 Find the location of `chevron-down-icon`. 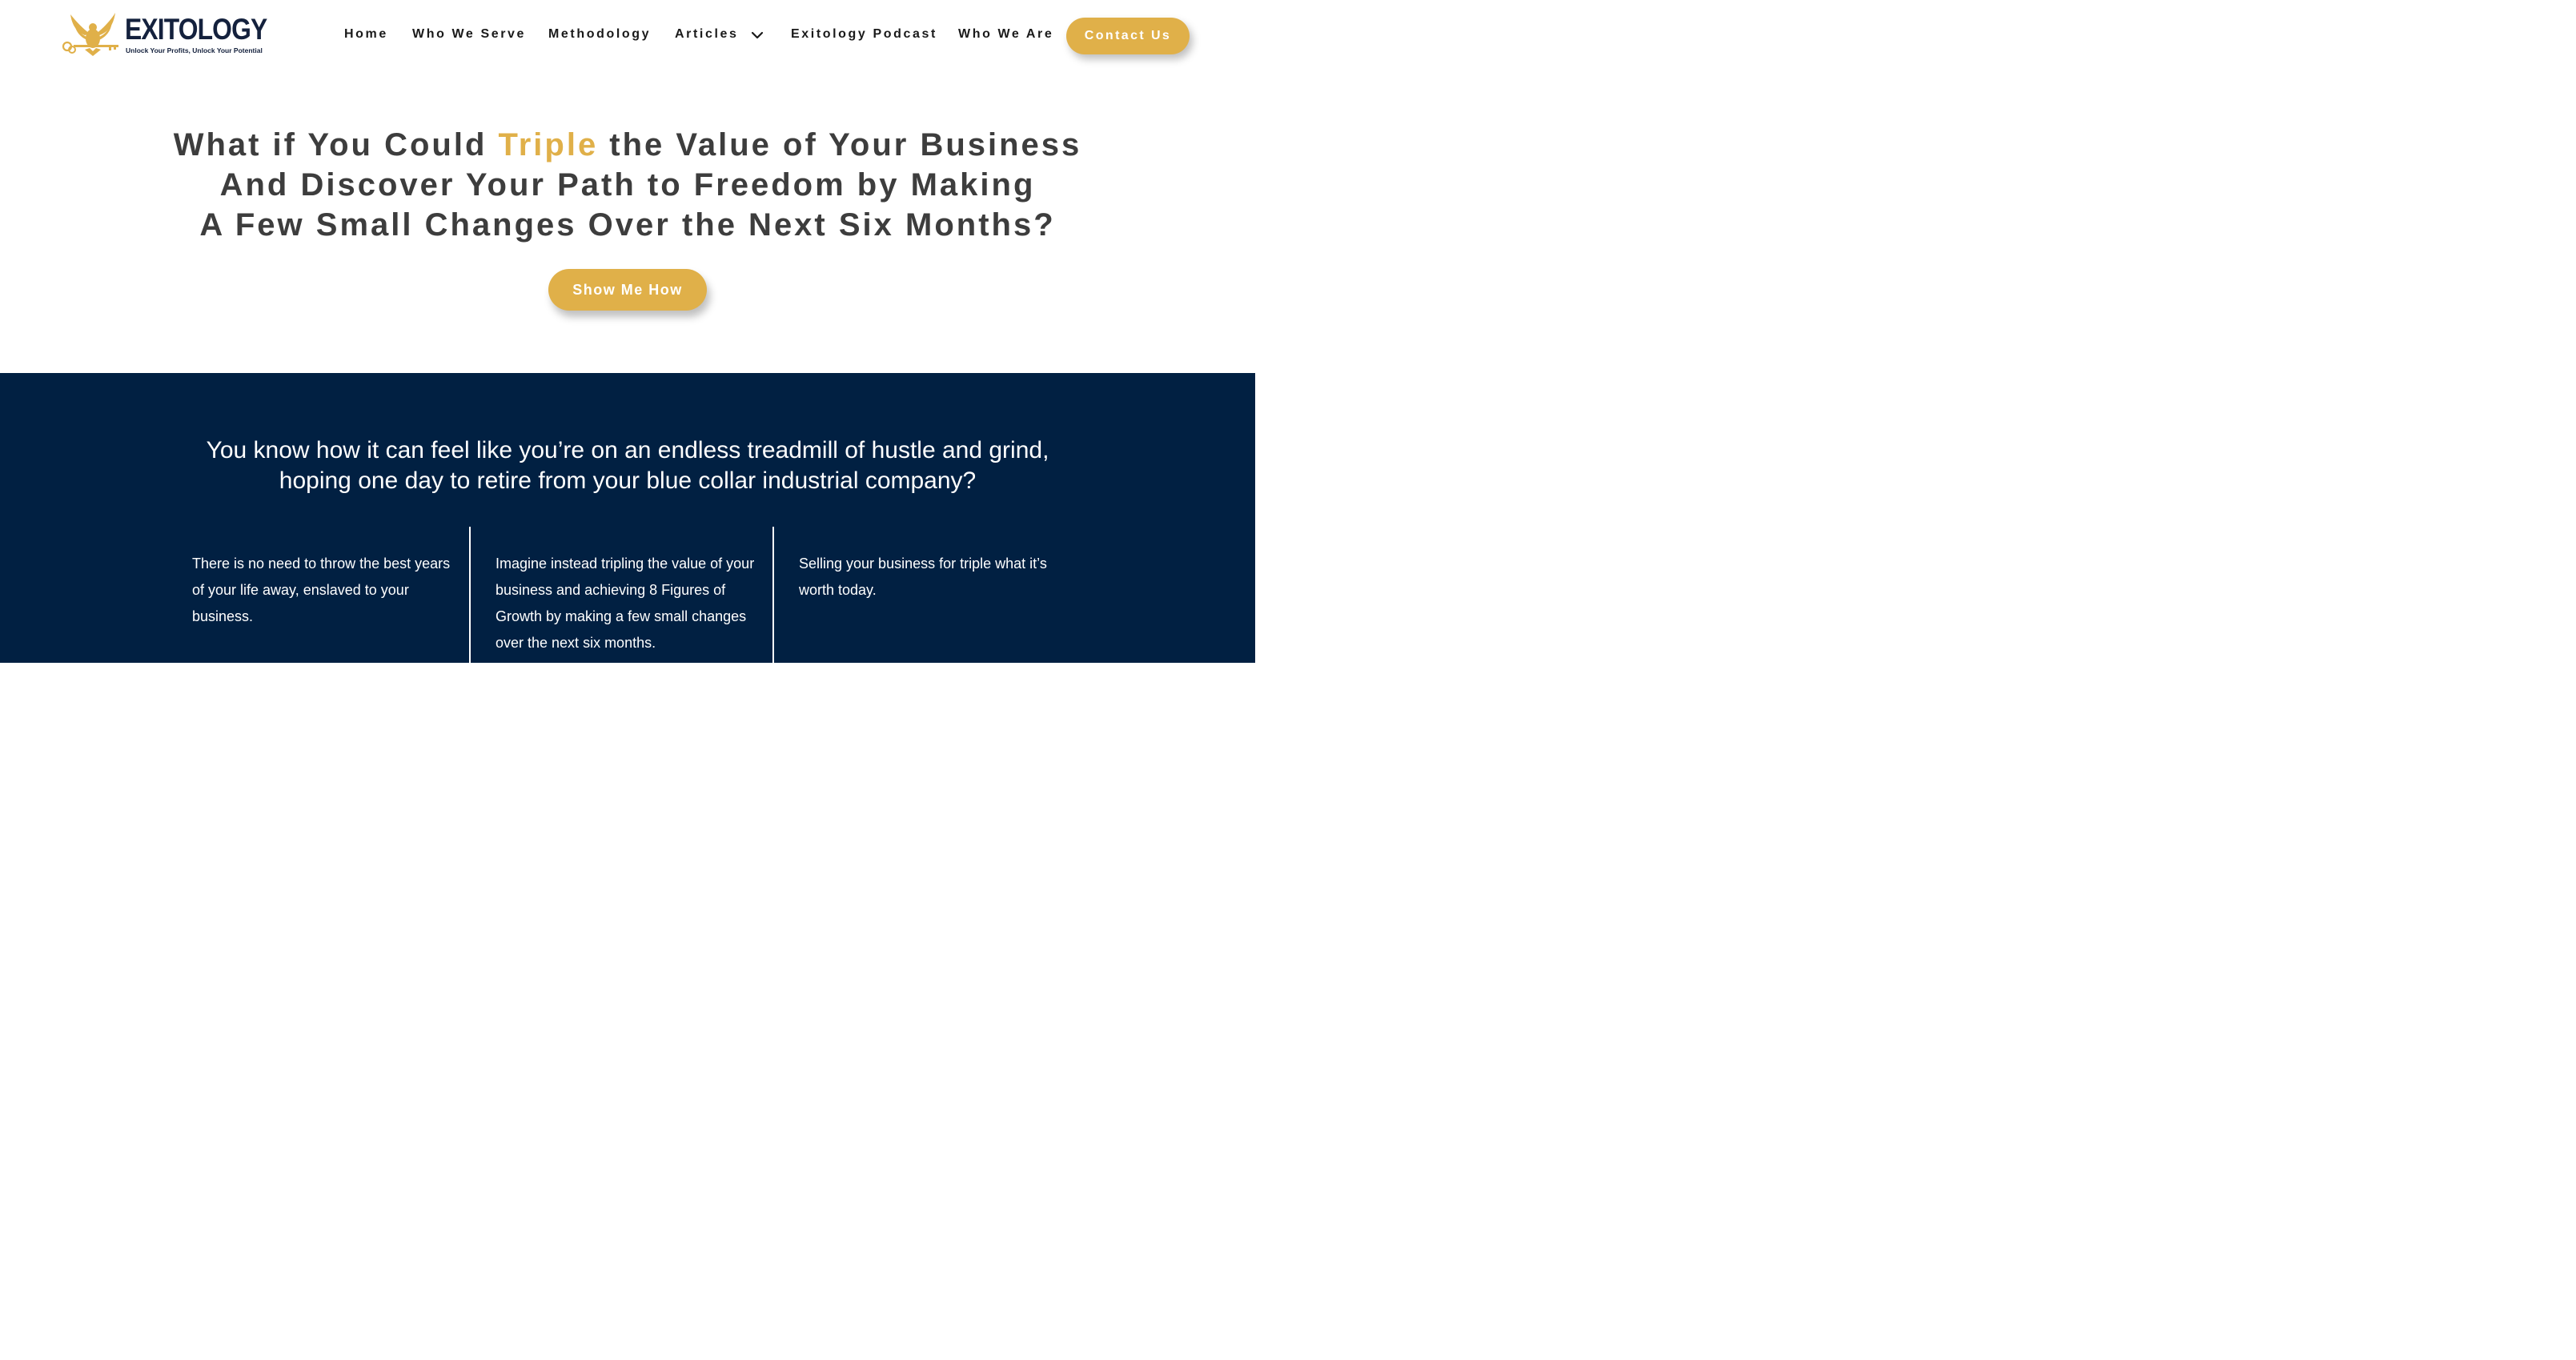

chevron-down-icon is located at coordinates (758, 35).